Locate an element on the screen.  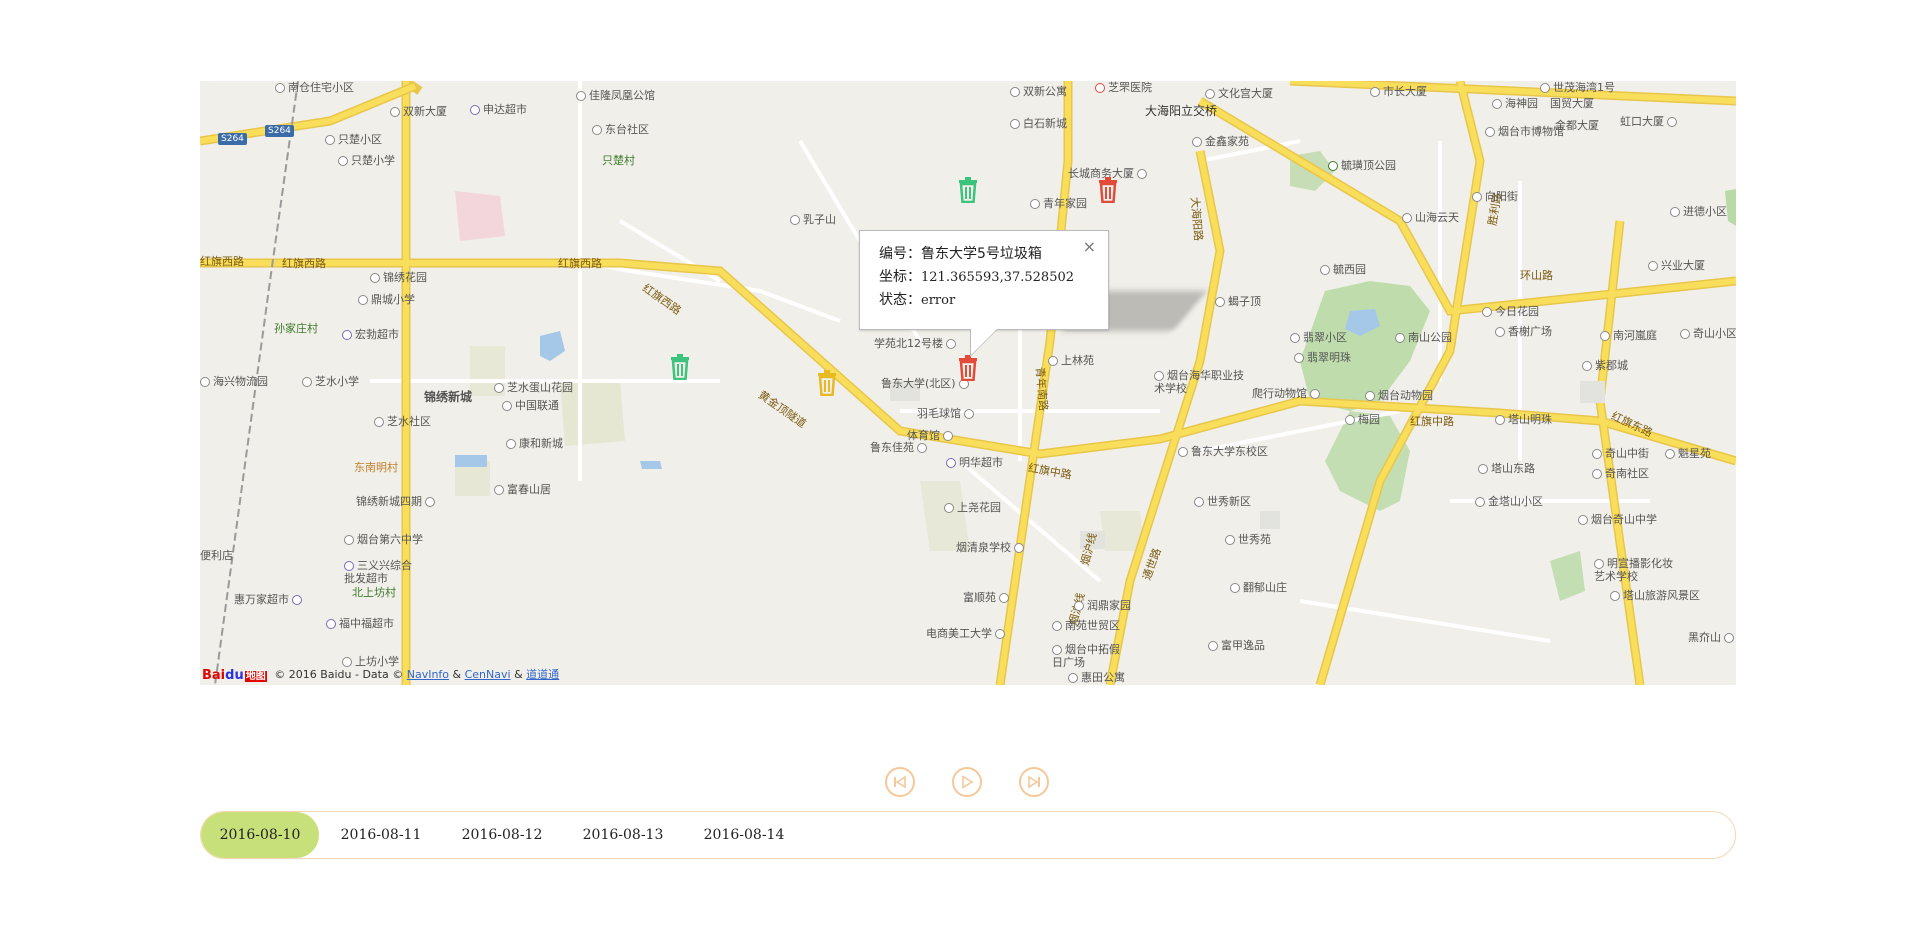
date-item-active: 2016-08-10 is located at coordinates (260, 835).